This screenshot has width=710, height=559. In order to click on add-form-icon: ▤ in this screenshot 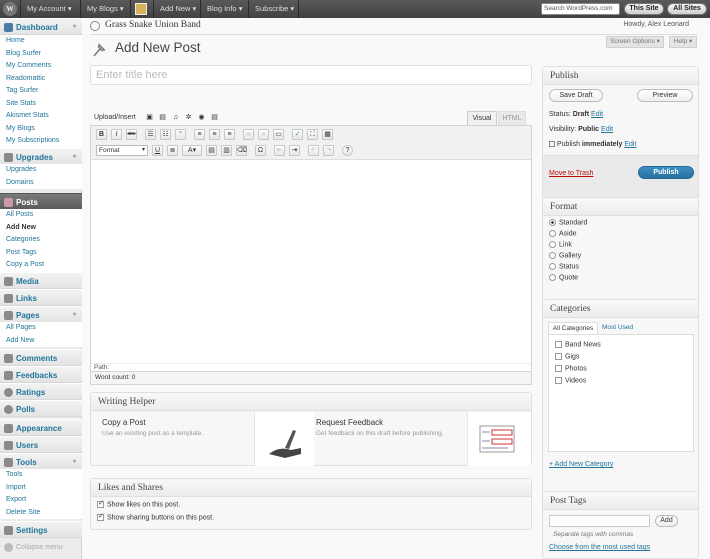, I will do `click(214, 117)`.